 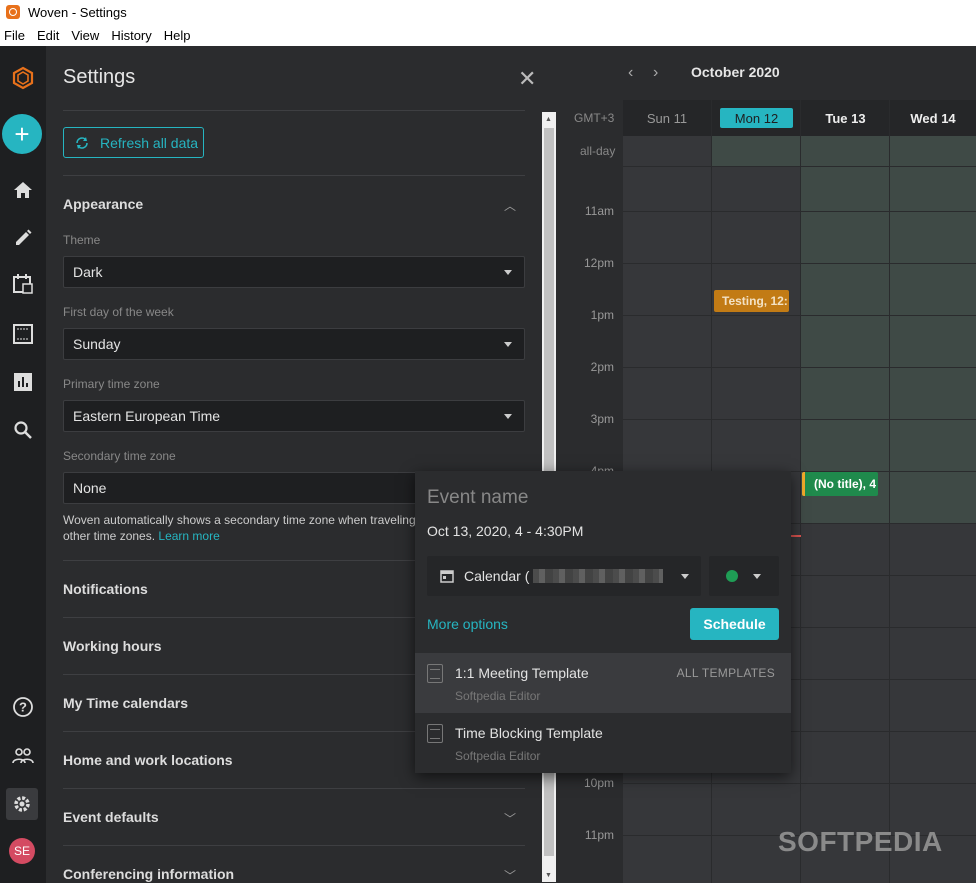 I want to click on notifications-section: Notifications, so click(x=105, y=589).